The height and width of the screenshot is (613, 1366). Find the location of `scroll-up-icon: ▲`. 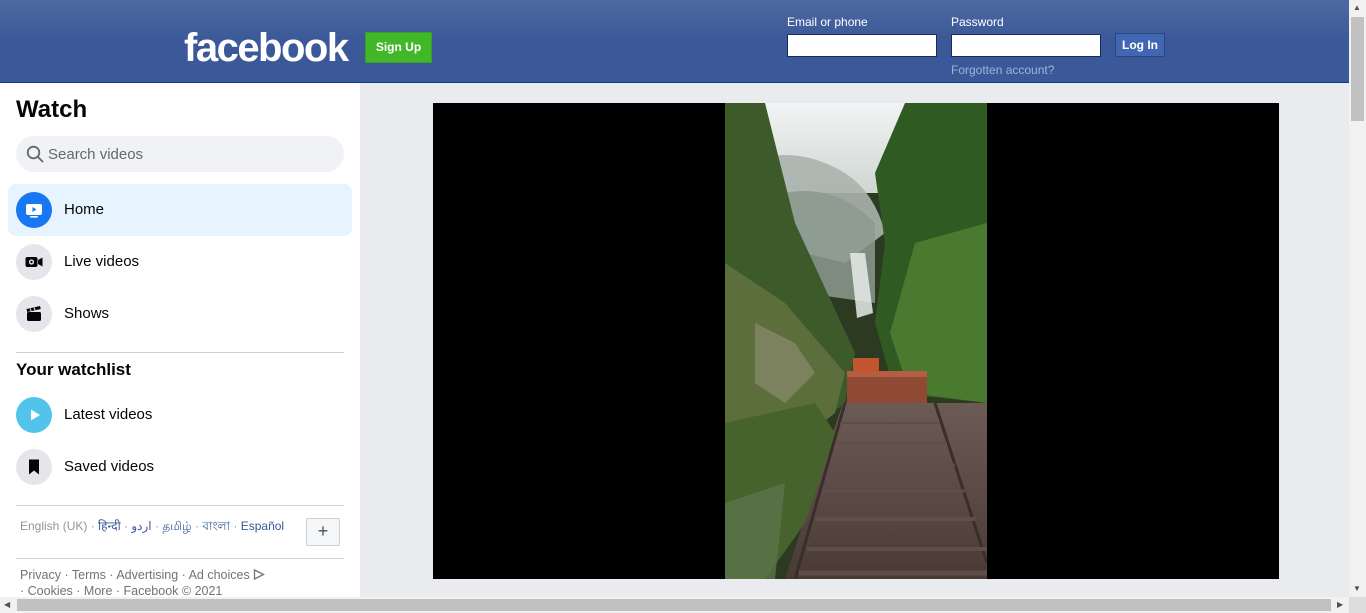

scroll-up-icon: ▲ is located at coordinates (1357, 7).